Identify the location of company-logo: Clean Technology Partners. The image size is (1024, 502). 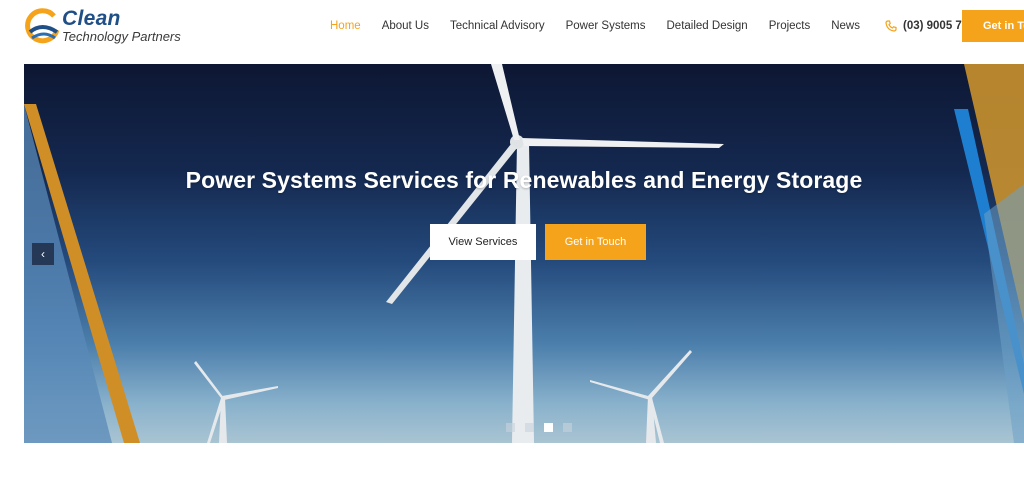
(109, 27).